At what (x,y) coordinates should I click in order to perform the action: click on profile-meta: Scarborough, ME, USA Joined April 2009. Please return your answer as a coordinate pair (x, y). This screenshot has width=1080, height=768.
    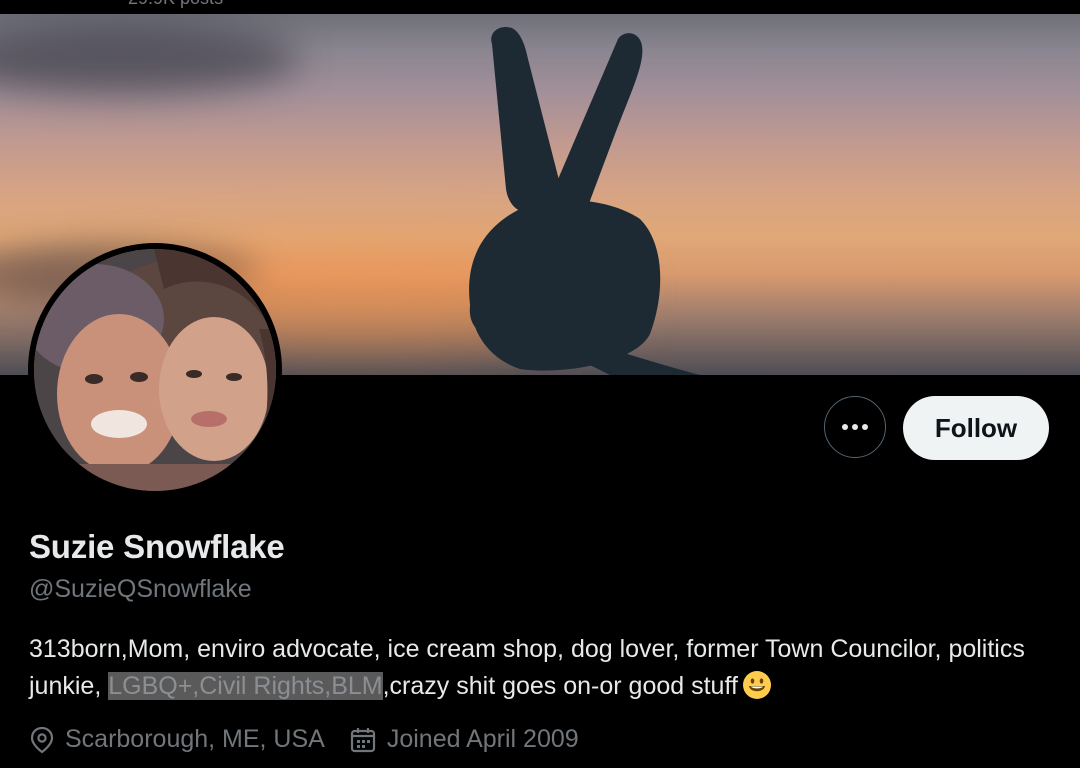
    Looking at the image, I should click on (316, 739).